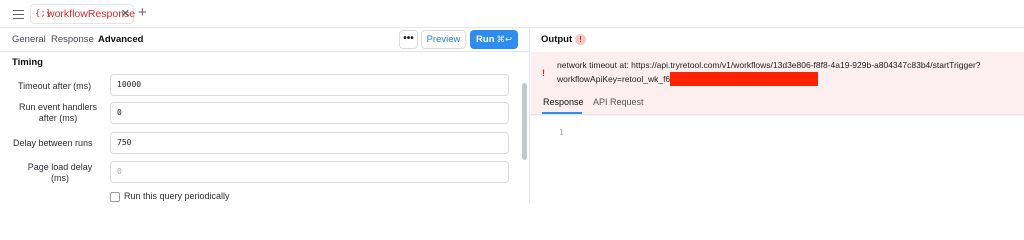 The height and width of the screenshot is (240, 1024). I want to click on page-load-delay-label-line1: Page load delay, so click(60, 167).